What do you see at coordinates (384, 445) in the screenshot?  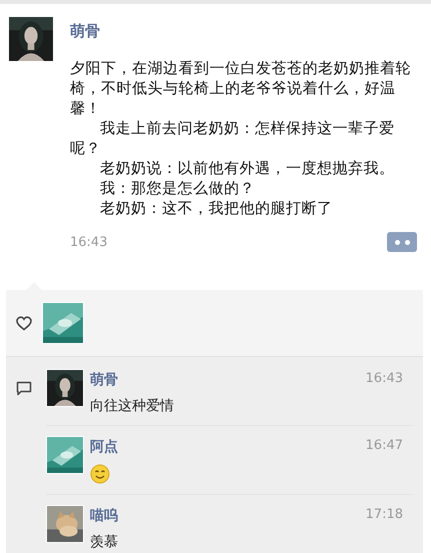 I see `comment-time: 16:47` at bounding box center [384, 445].